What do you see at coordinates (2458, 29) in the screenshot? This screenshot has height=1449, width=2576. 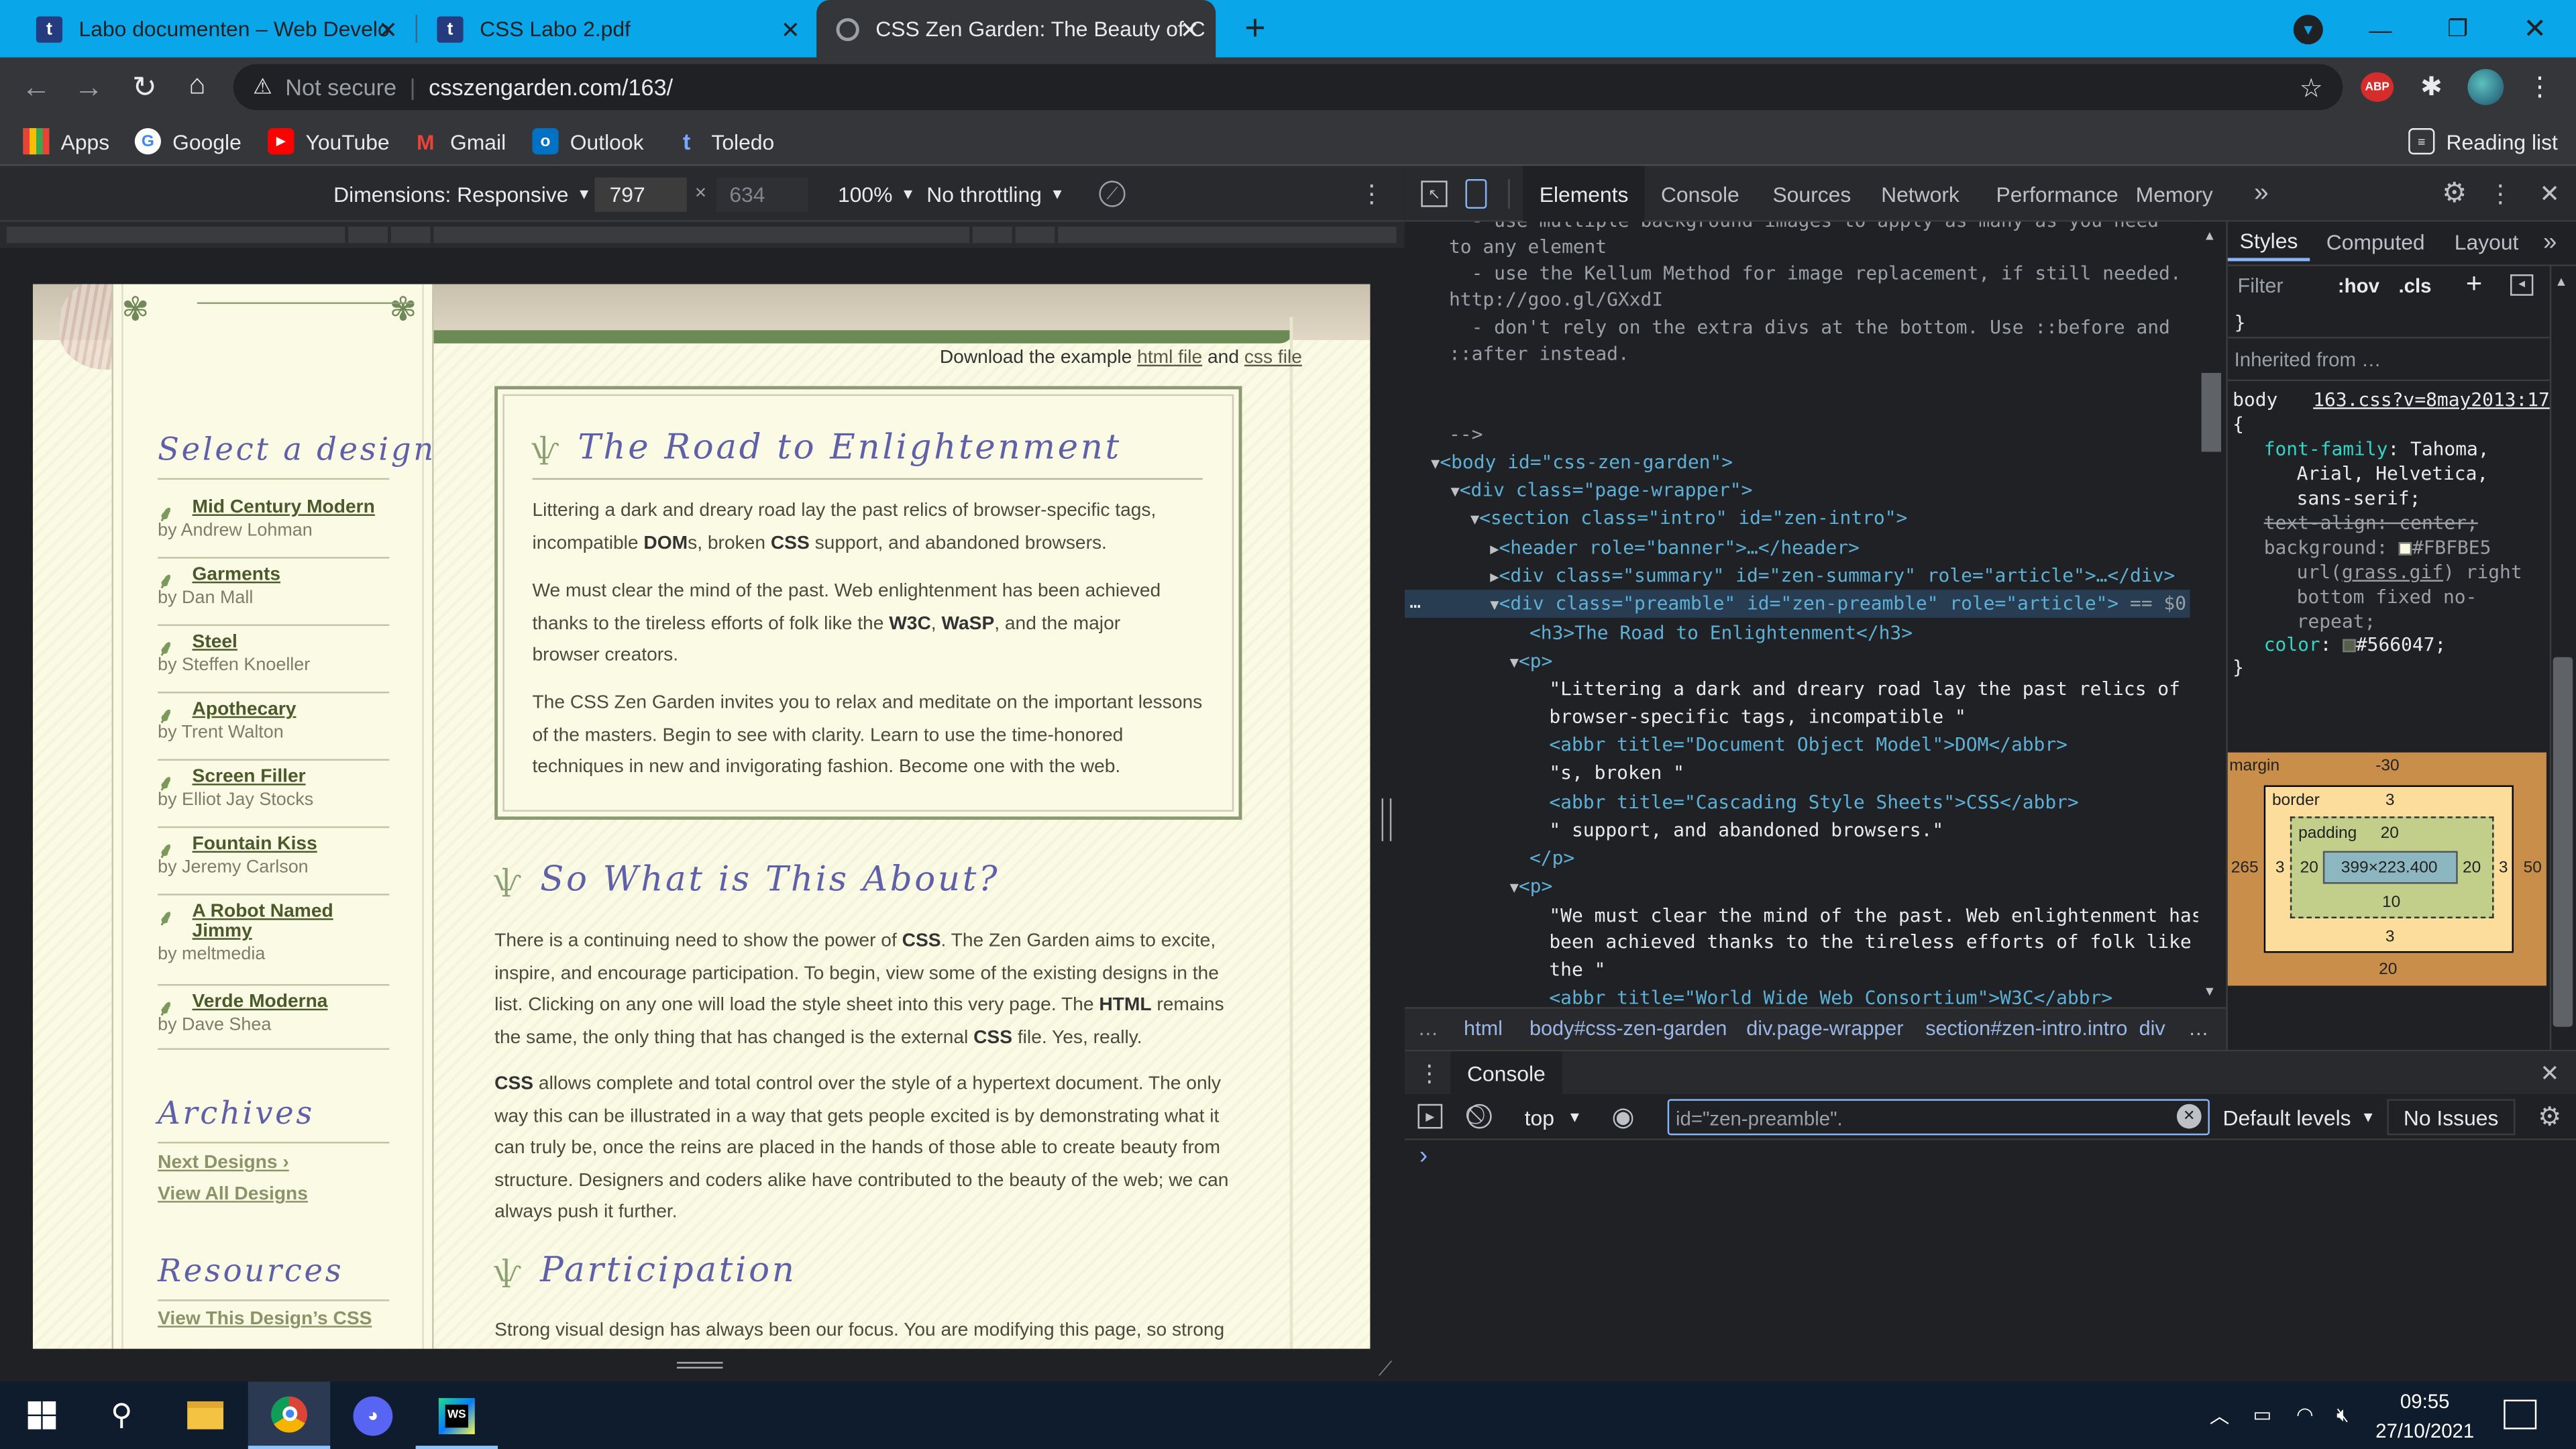 I see `restore-button: ❐` at bounding box center [2458, 29].